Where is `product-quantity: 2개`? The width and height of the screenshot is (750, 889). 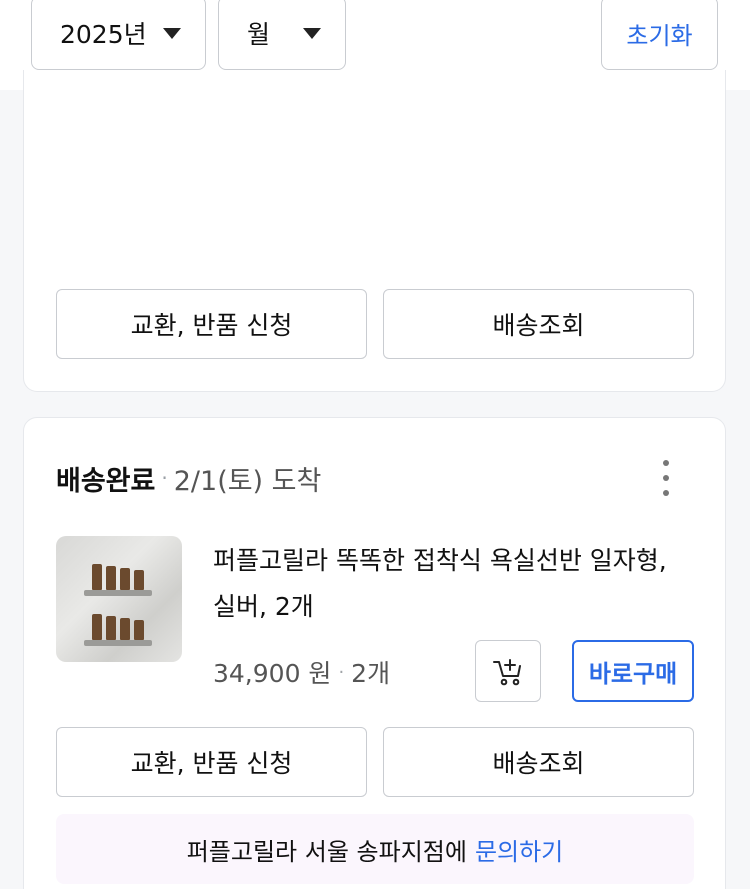 product-quantity: 2개 is located at coordinates (371, 673).